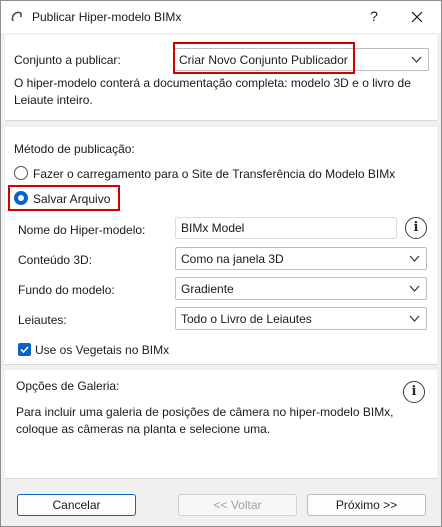 The width and height of the screenshot is (442, 527). I want to click on model-background-dropdown: Gradiente, so click(301, 288).